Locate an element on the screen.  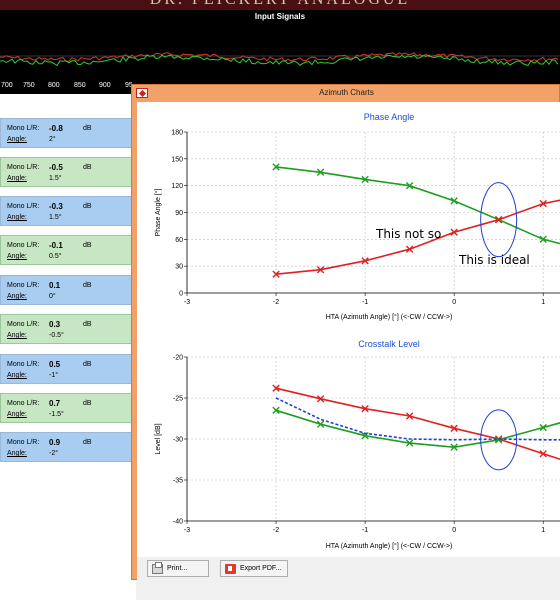
printer-icon is located at coordinates (157, 567).